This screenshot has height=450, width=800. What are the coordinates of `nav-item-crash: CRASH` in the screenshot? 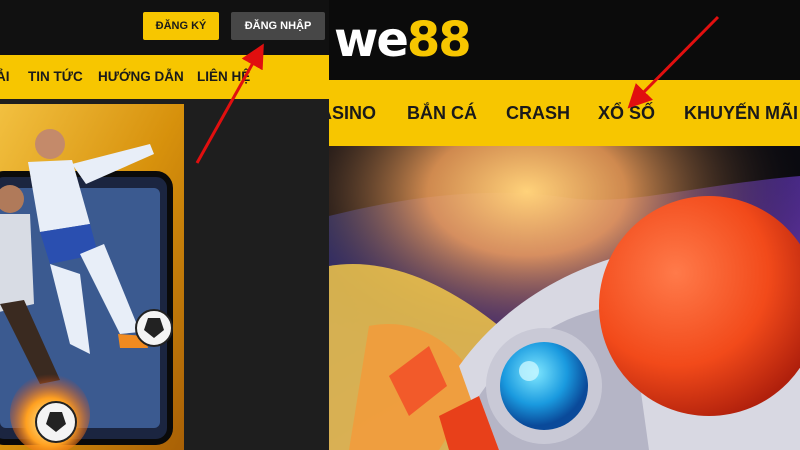 It's located at (538, 113).